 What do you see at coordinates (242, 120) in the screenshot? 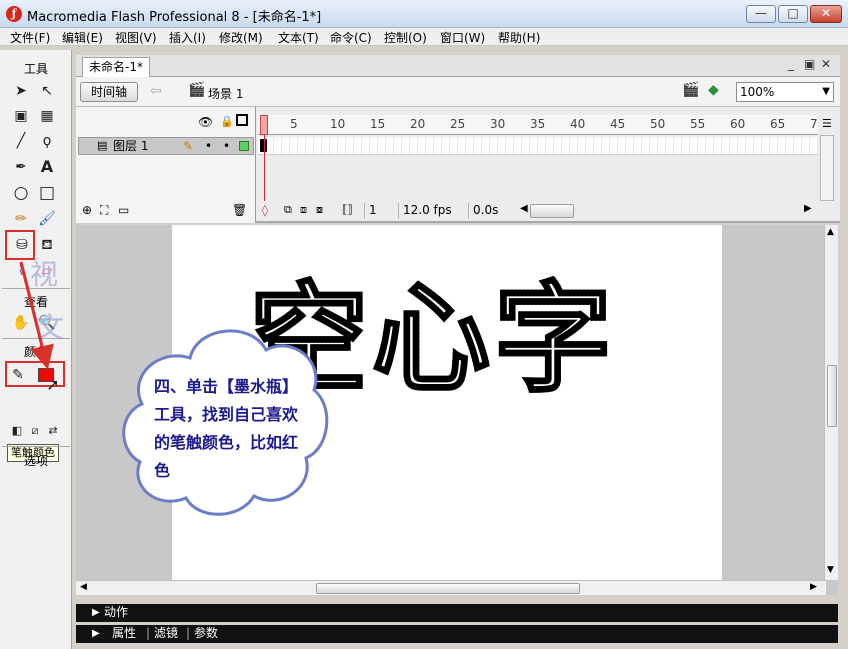
I see `outline-icon` at bounding box center [242, 120].